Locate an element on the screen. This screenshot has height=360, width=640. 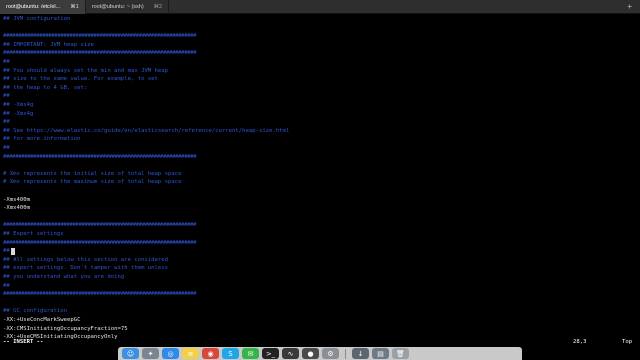
vim-mode-indicator: -- INSERT -- is located at coordinates (23, 342).